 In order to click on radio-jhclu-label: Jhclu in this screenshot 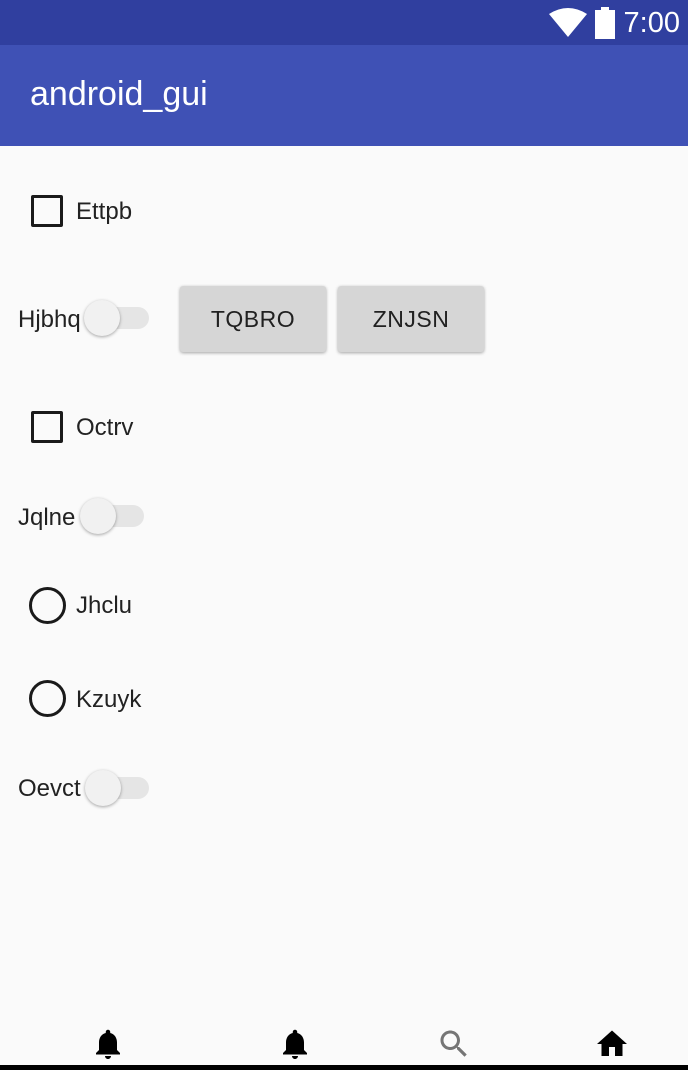, I will do `click(104, 606)`.